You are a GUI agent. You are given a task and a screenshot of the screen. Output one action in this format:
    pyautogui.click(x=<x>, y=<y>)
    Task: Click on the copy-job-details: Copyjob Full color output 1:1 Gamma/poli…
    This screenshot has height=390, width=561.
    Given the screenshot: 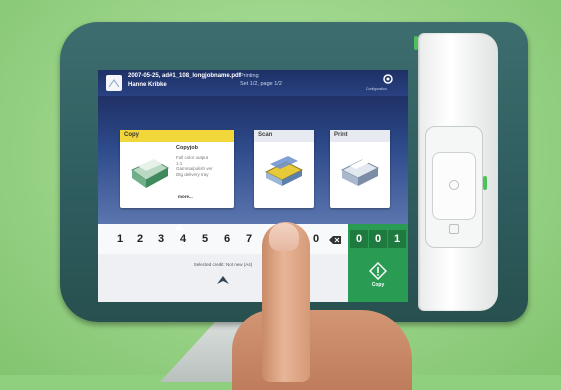 What is the action you would take?
    pyautogui.click(x=194, y=161)
    